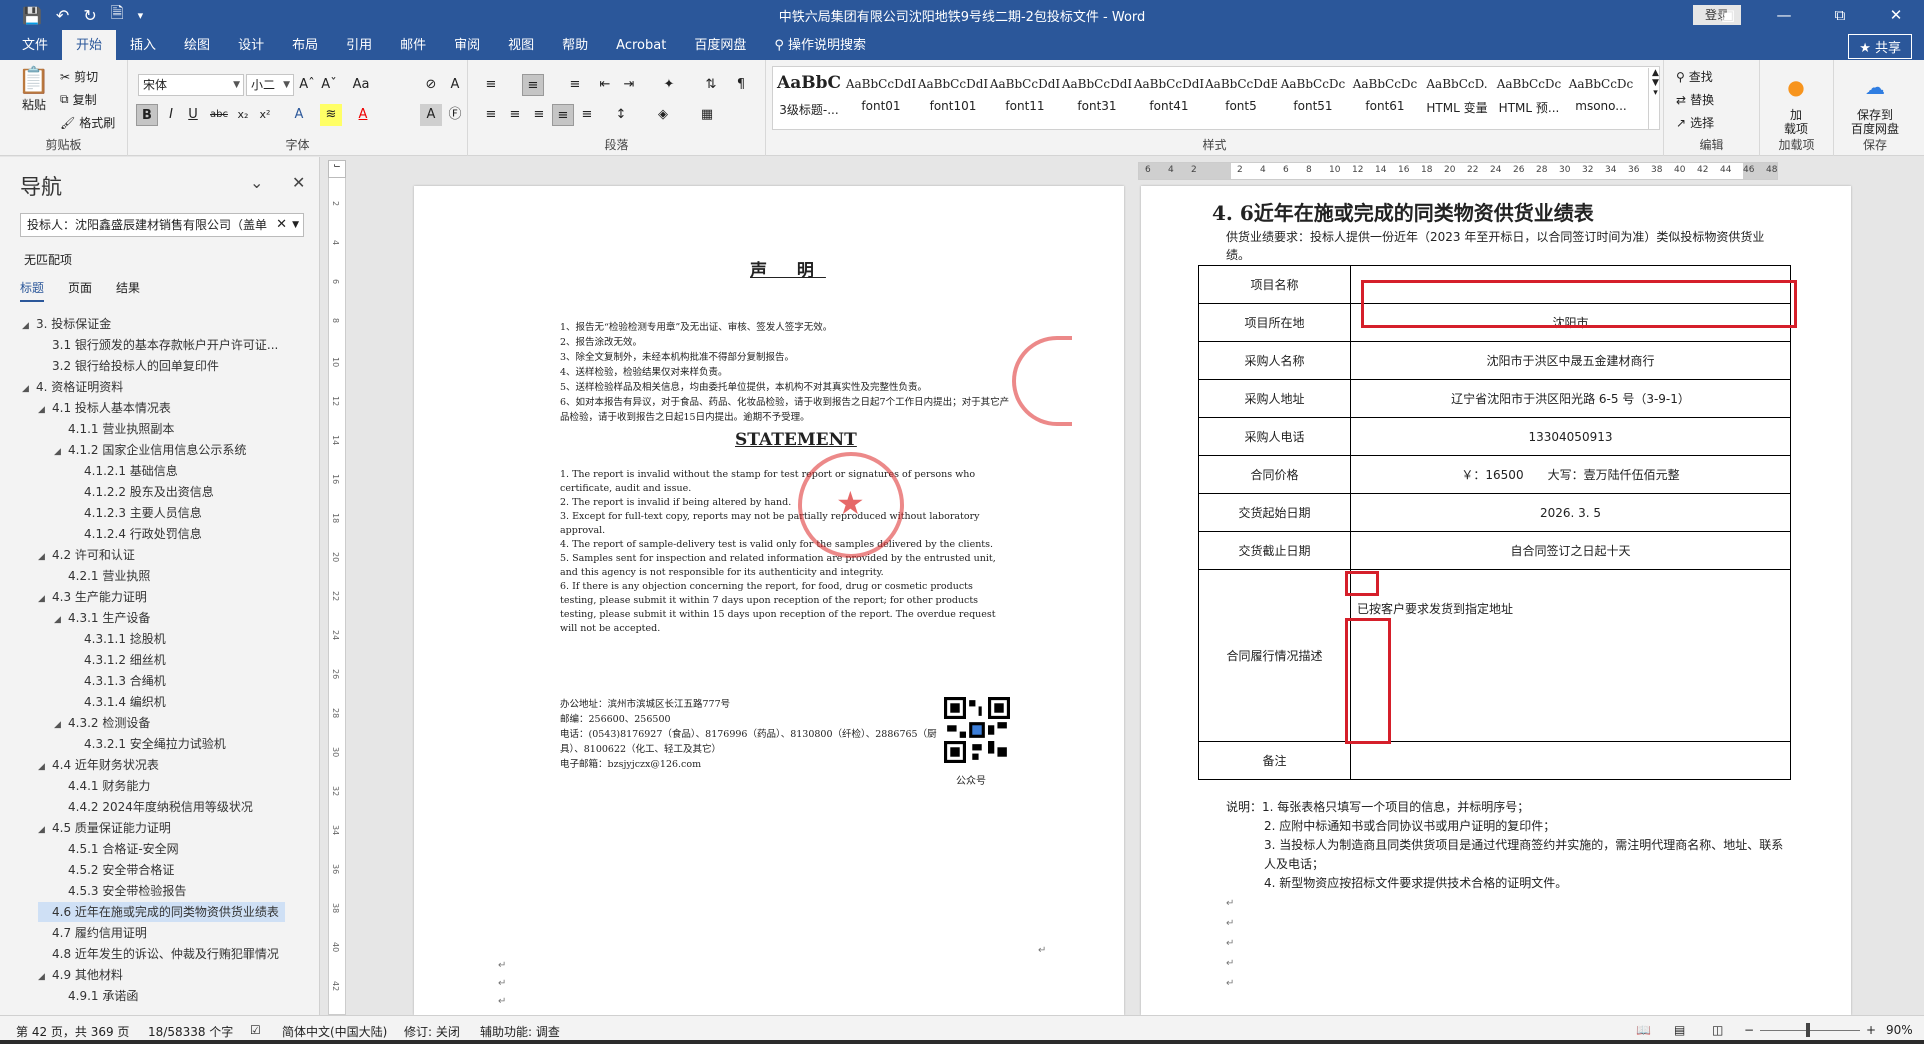 This screenshot has height=1044, width=1924. I want to click on accessibility-status: 辅助功能: 调查, so click(520, 1031).